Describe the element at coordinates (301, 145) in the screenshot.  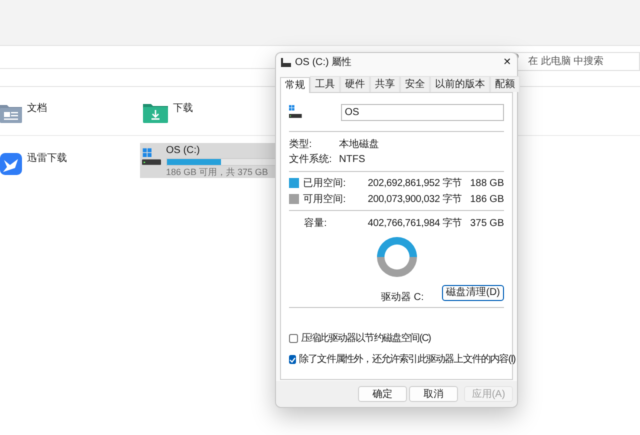
I see `field-label: 类型:` at that location.